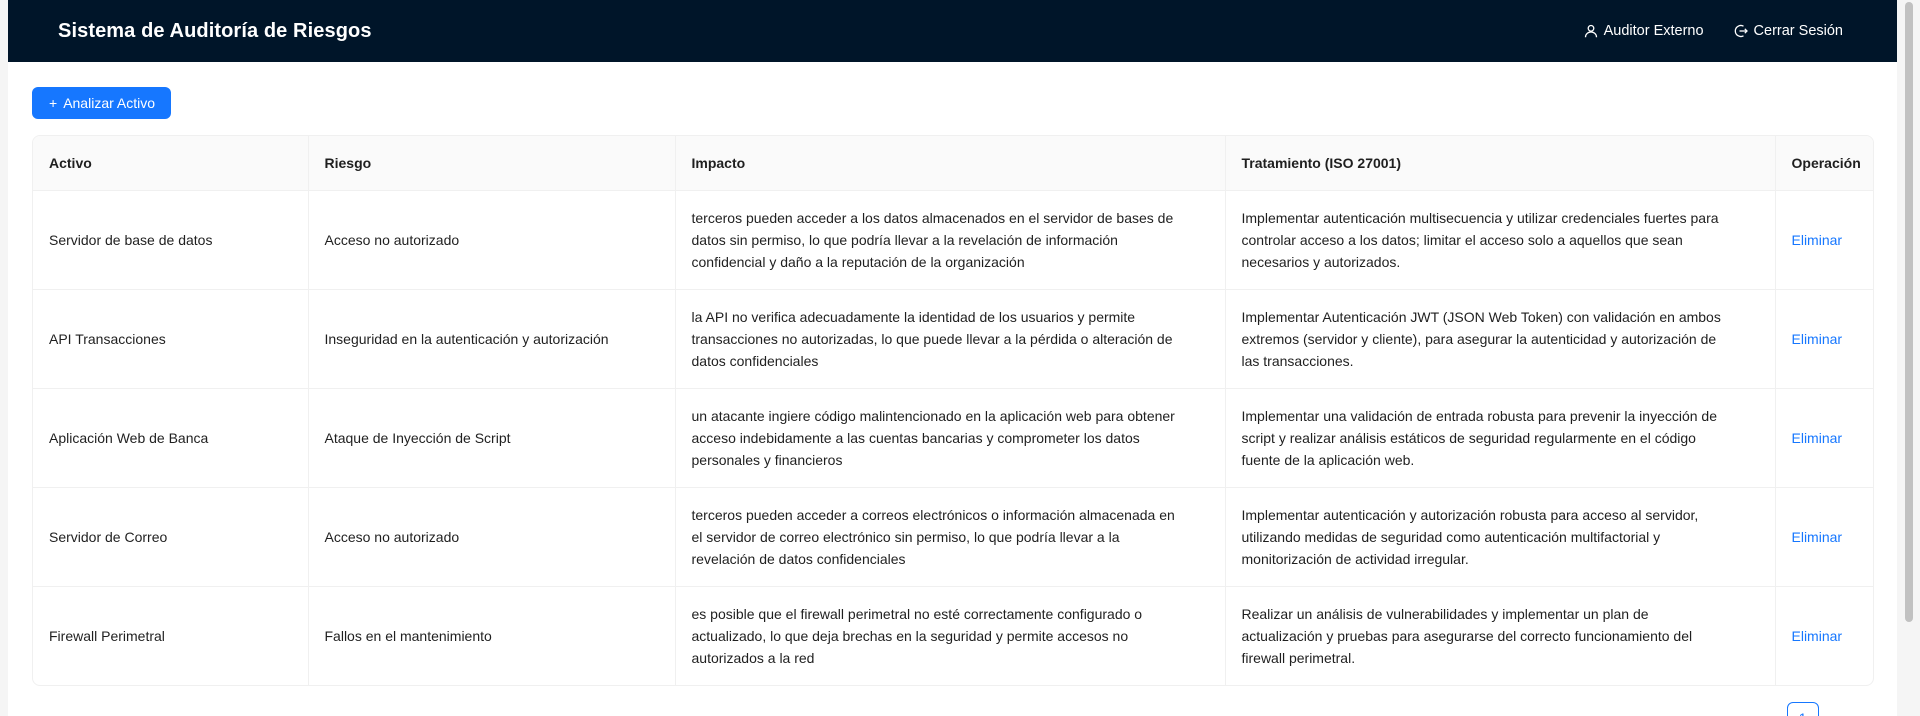  I want to click on cell-riesgo: Fallos en el mantenimiento, so click(492, 635).